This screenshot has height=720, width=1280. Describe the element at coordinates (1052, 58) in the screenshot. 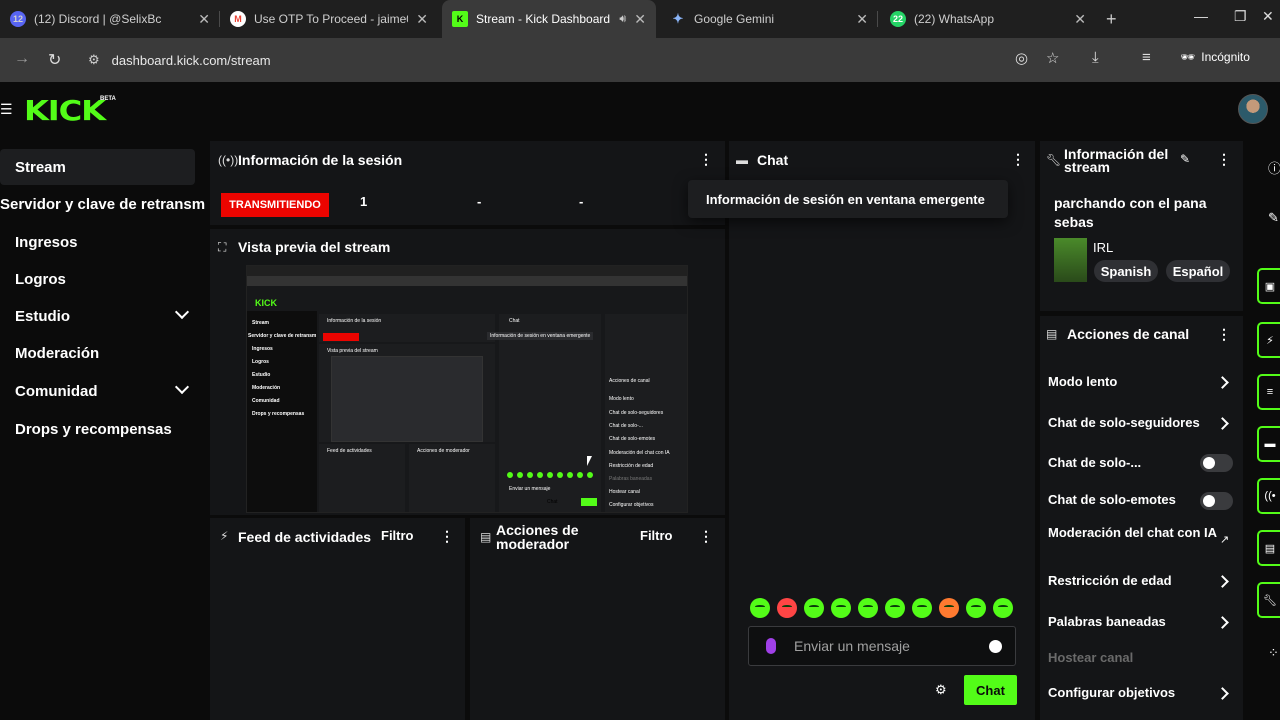

I see `bookmark-star-icon: ☆` at that location.